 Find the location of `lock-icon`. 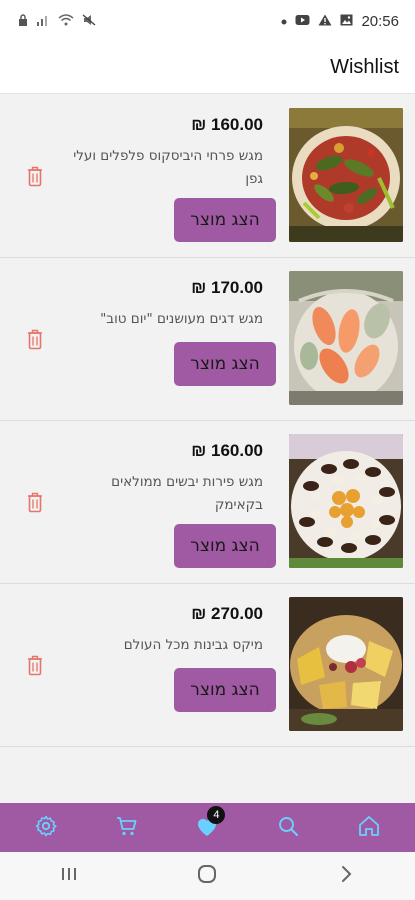

lock-icon is located at coordinates (23, 21).